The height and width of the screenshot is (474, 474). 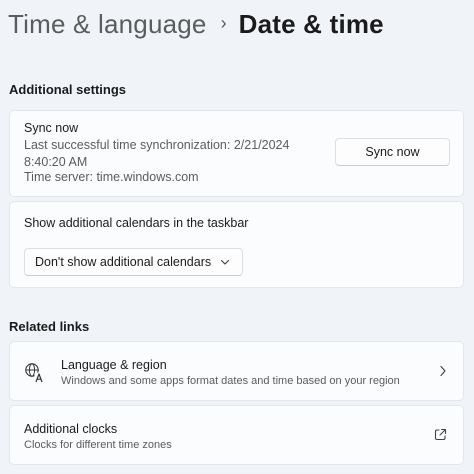 I want to click on external-link-icon, so click(x=440, y=434).